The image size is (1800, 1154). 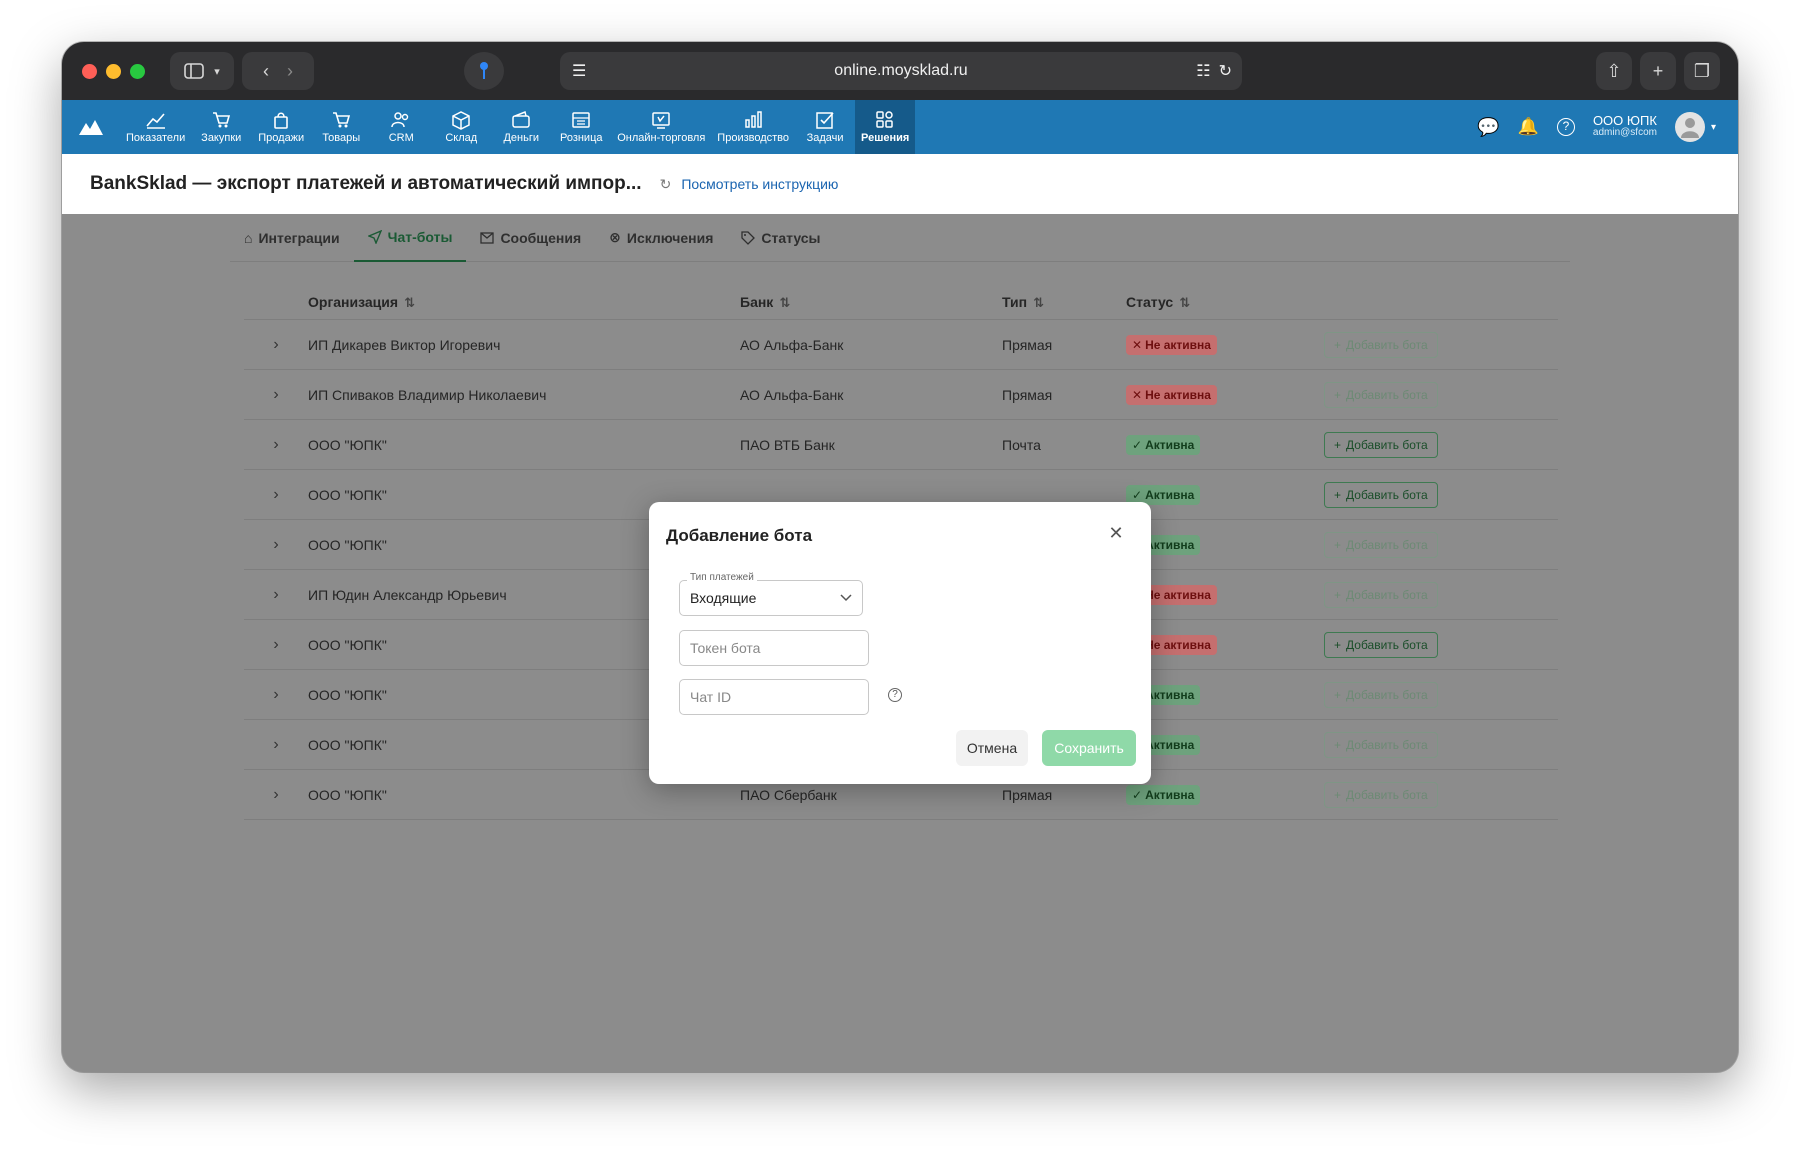 What do you see at coordinates (753, 127) in the screenshot?
I see `nav-item-proizvodstvo: Производство` at bounding box center [753, 127].